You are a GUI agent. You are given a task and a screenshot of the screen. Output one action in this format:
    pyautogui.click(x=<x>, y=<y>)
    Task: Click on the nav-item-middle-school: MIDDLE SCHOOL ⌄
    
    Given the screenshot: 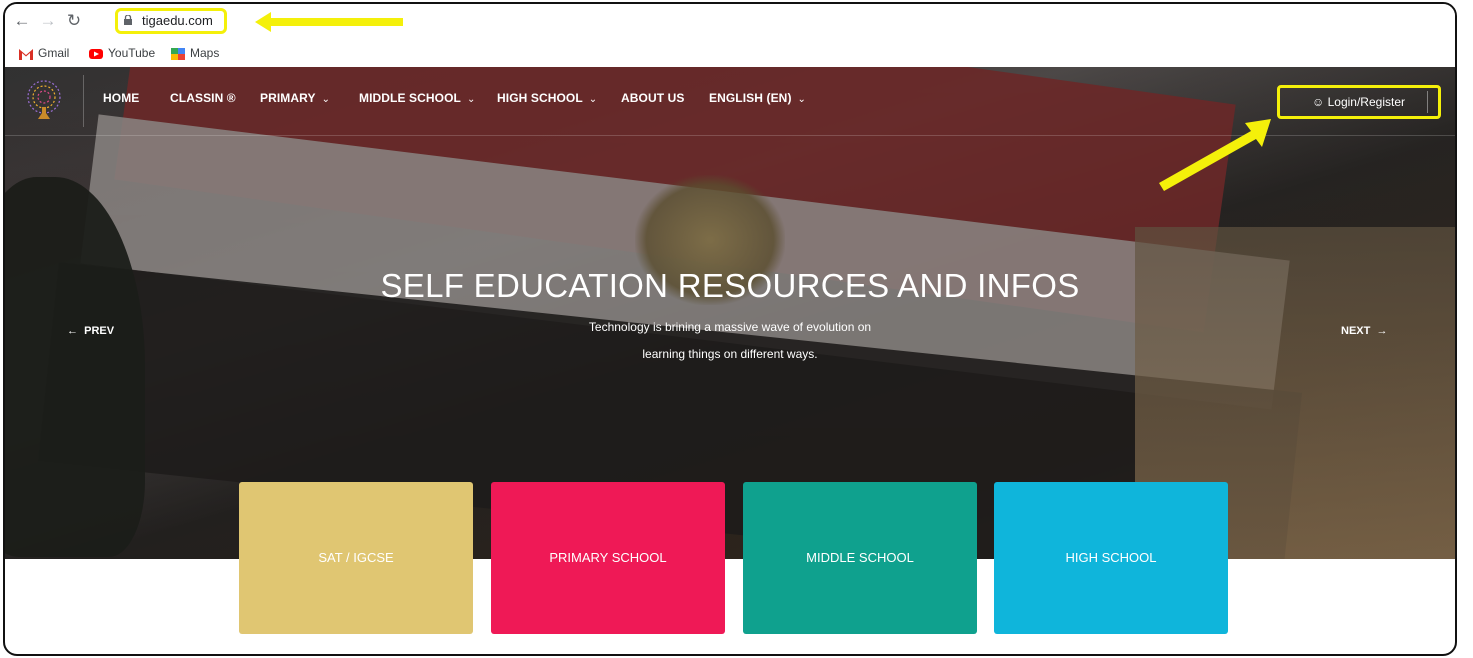 What is the action you would take?
    pyautogui.click(x=417, y=98)
    